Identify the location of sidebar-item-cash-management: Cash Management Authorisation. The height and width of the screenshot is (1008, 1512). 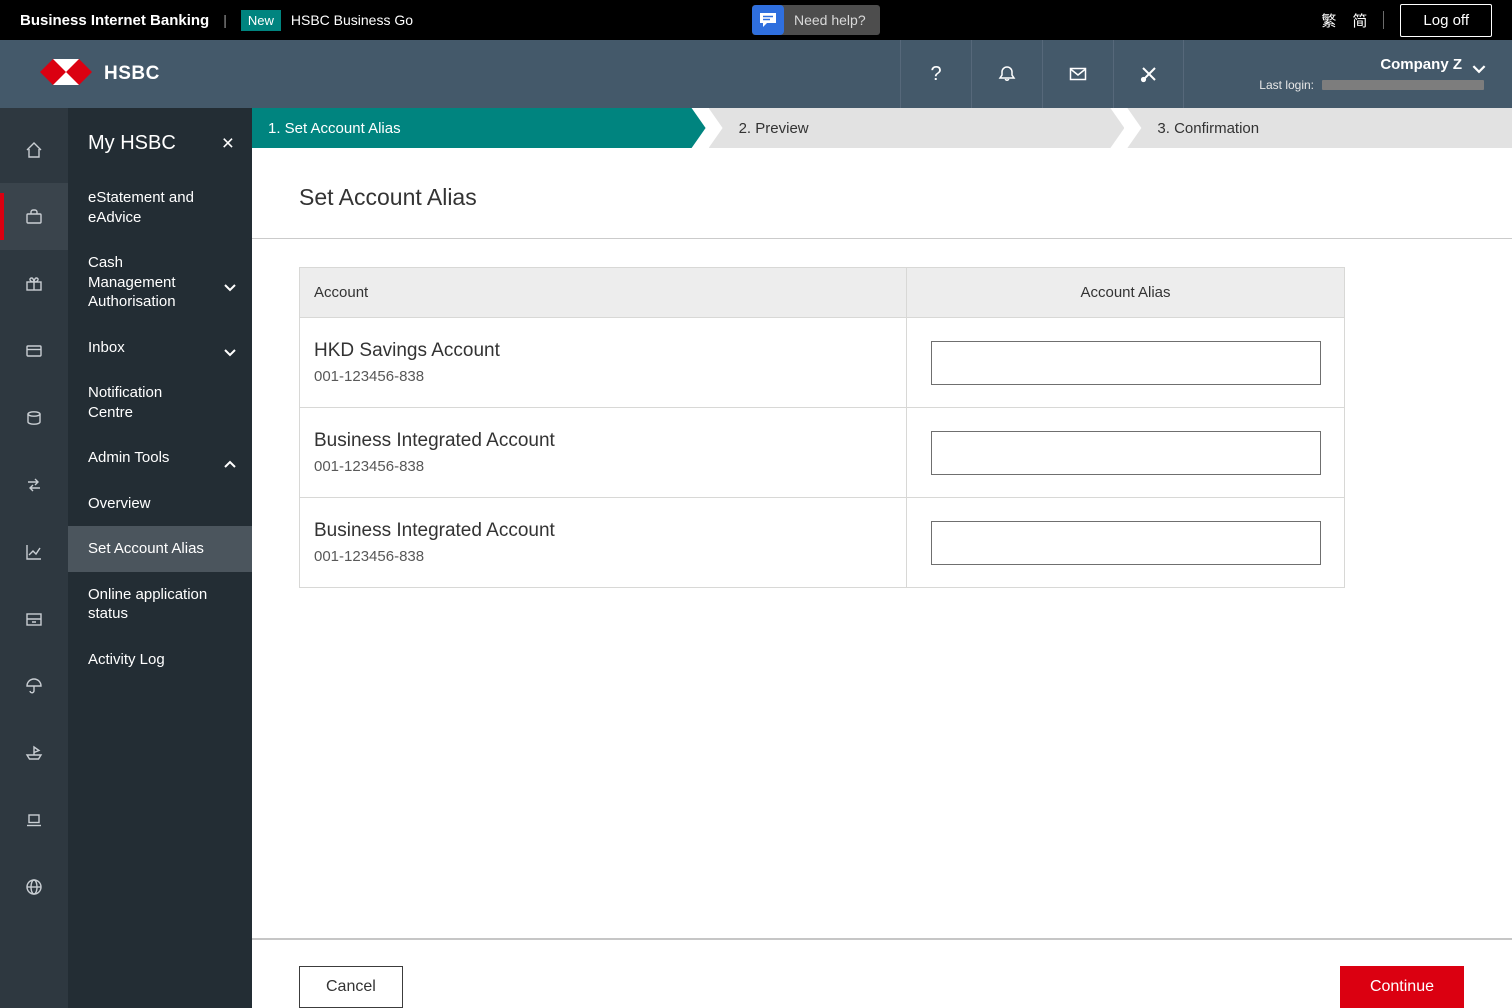
(160, 282).